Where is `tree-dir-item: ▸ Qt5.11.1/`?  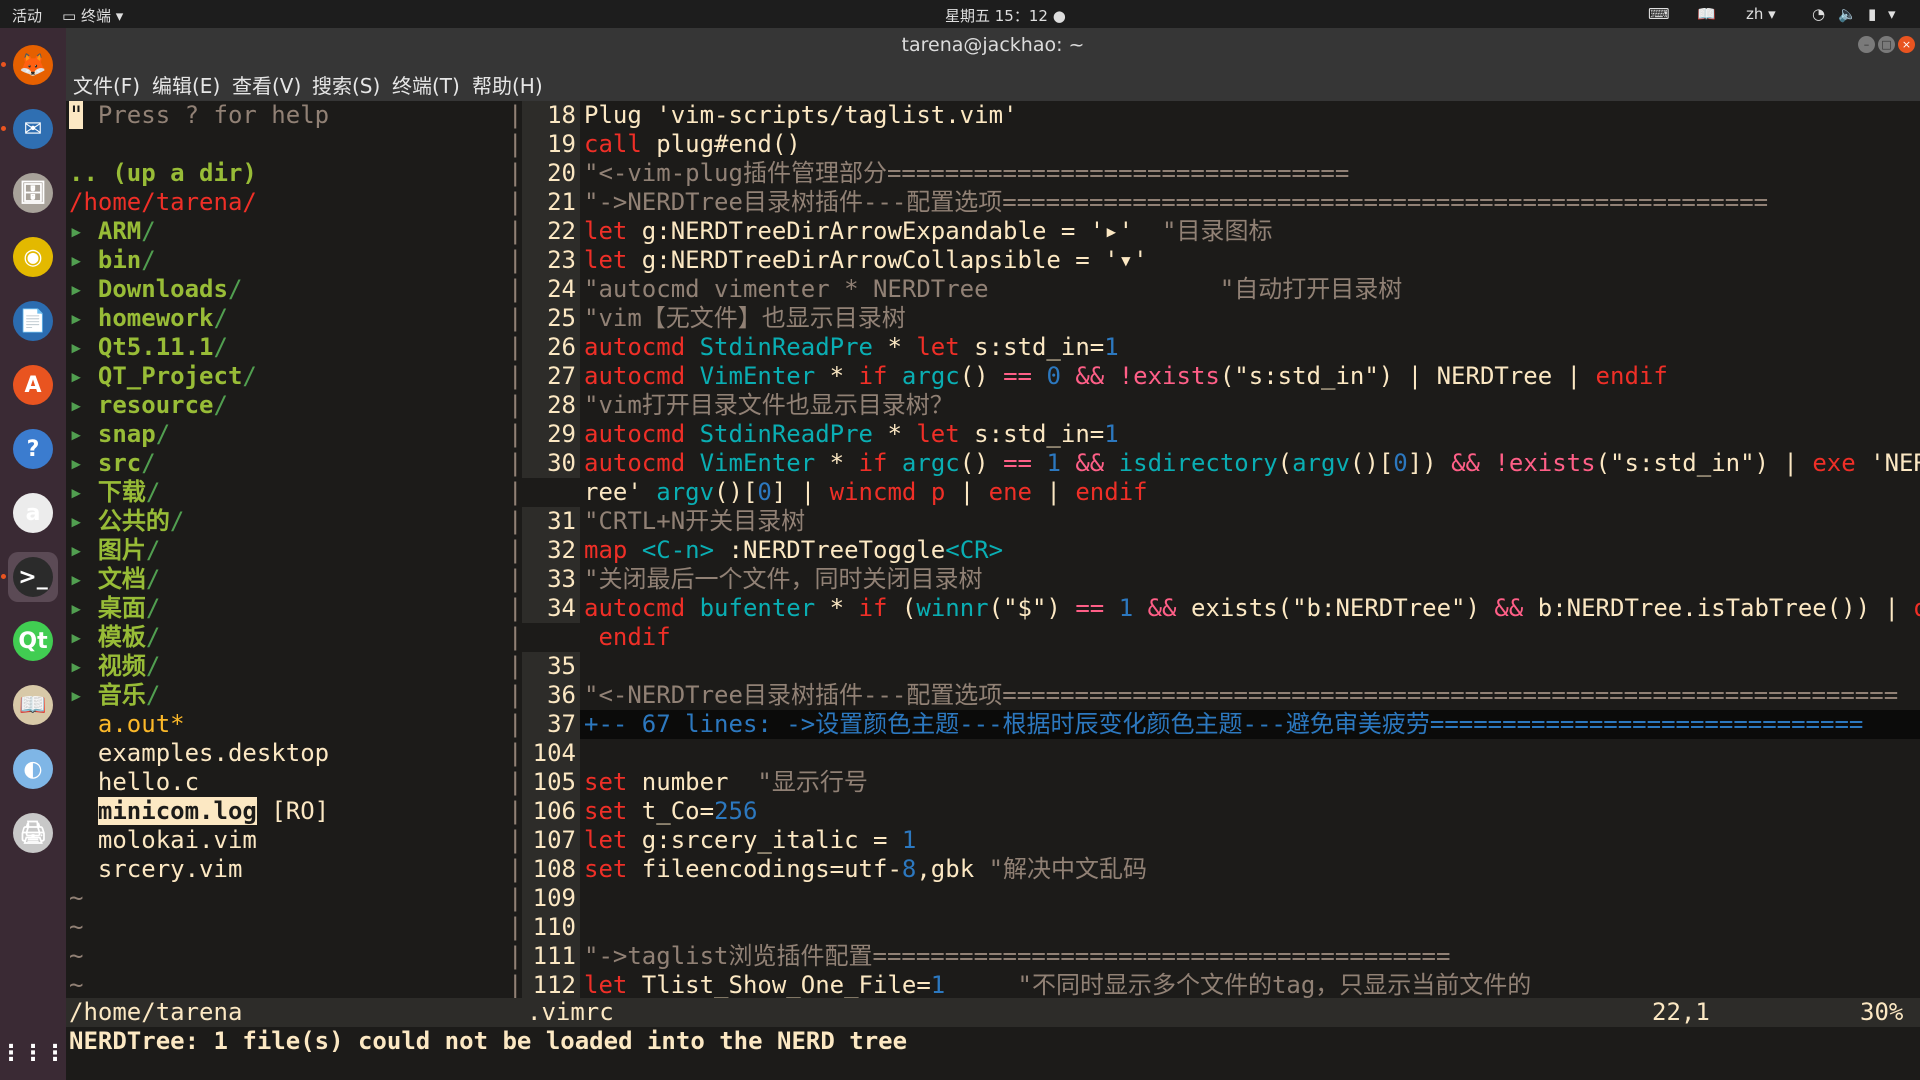
tree-dir-item: ▸ Qt5.11.1/ is located at coordinates (148, 347).